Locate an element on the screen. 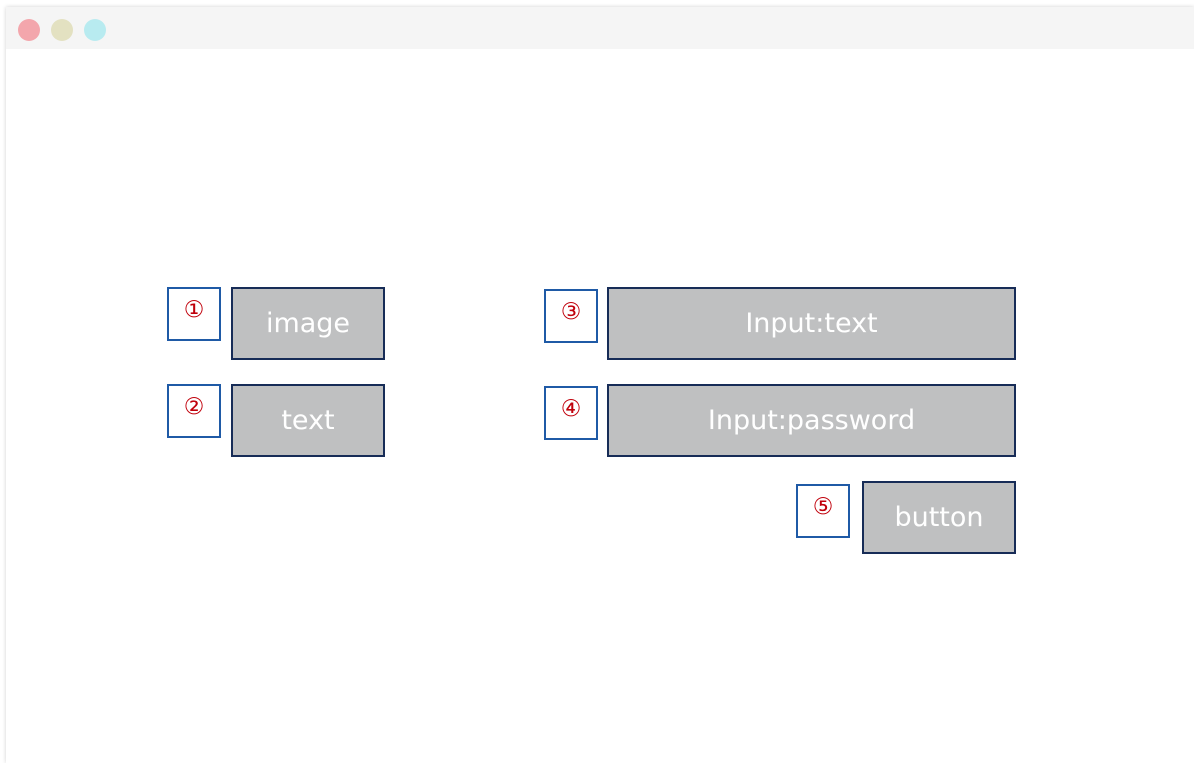 The height and width of the screenshot is (763, 1194). component-input-text-box: Input:text is located at coordinates (811, 323).